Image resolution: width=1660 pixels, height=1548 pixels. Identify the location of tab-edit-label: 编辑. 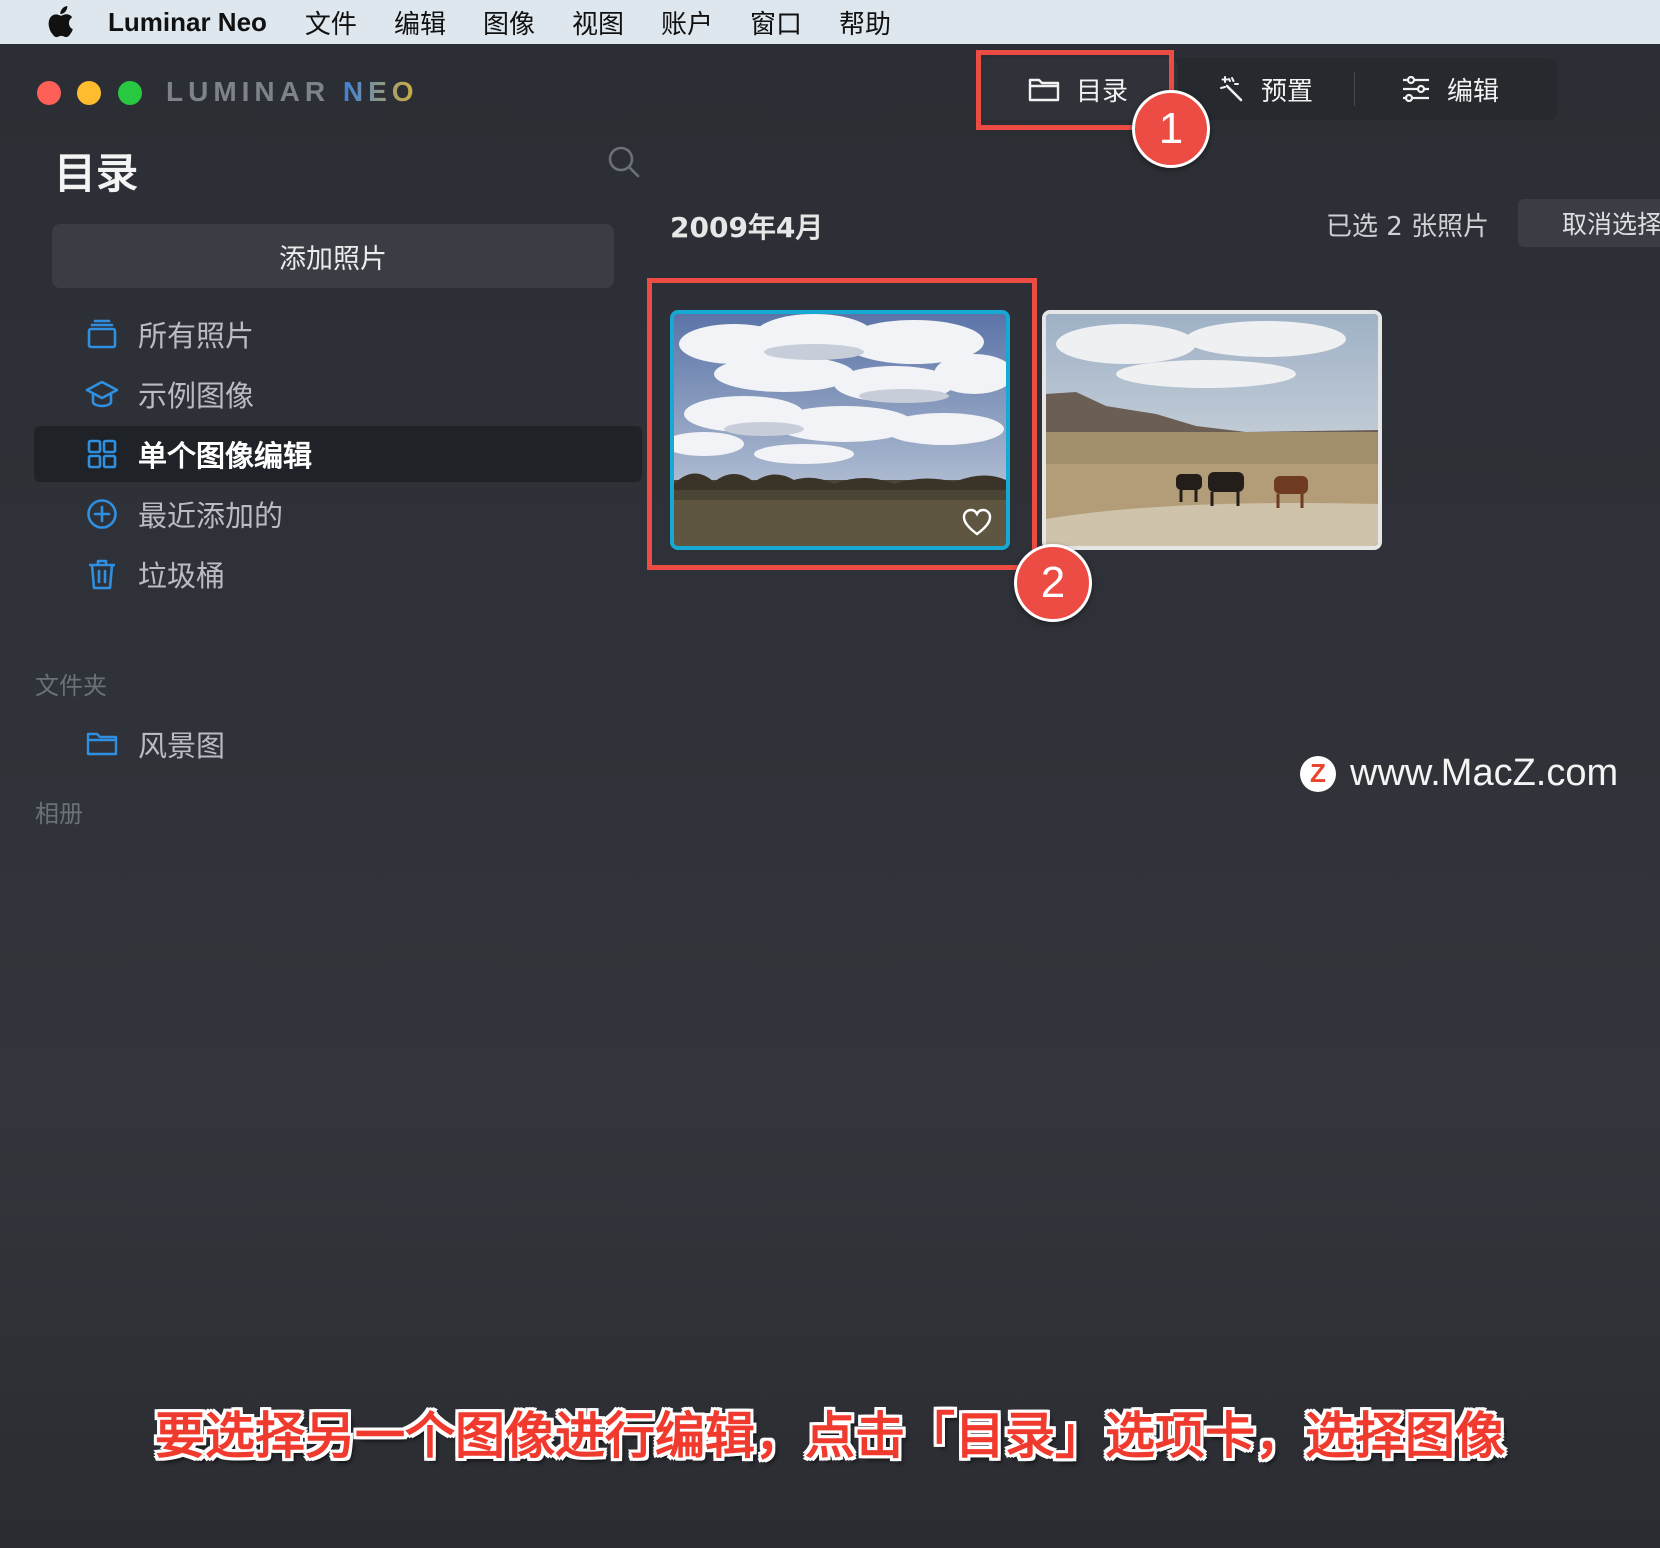
(1472, 91).